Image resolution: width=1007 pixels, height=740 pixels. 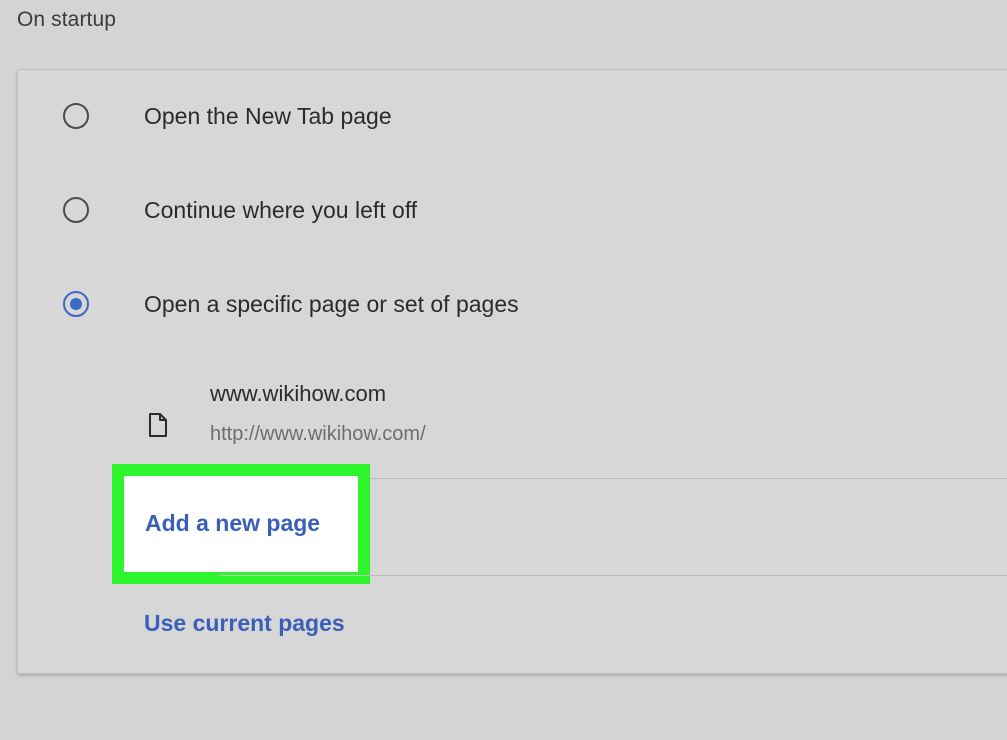 What do you see at coordinates (158, 425) in the screenshot?
I see `page-icon` at bounding box center [158, 425].